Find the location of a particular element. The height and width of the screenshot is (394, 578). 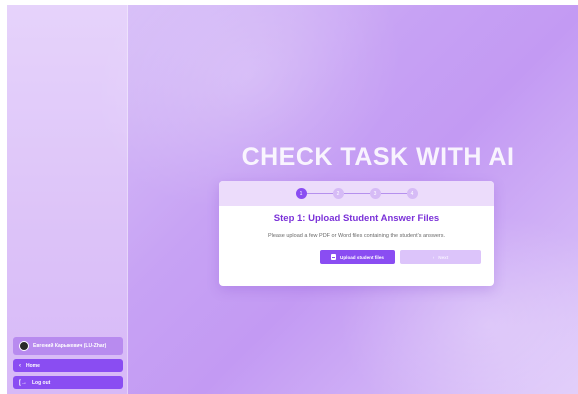

upload-student-files-button: Upload student files is located at coordinates (357, 257).